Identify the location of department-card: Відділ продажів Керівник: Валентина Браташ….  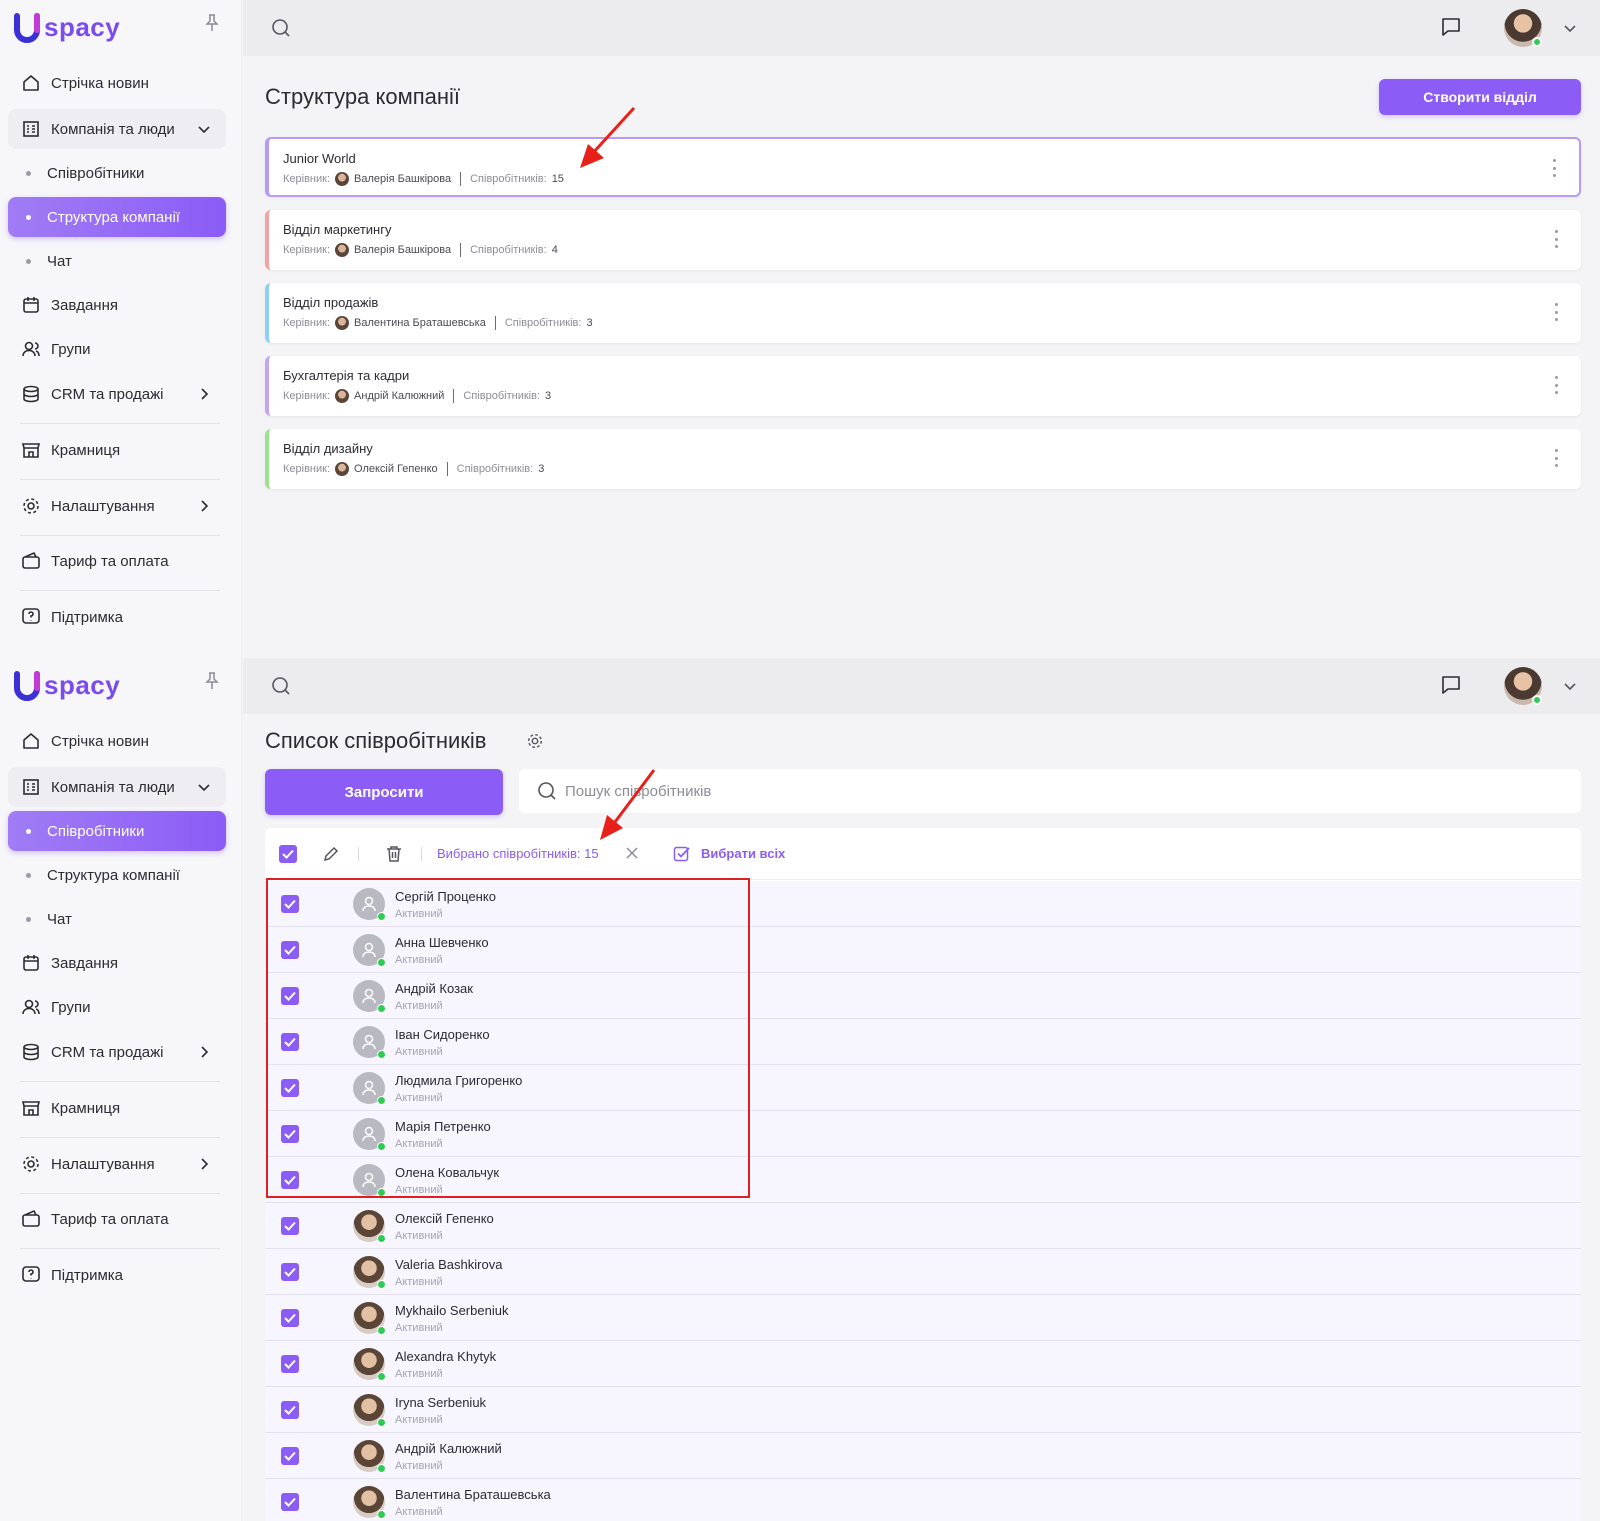
(923, 313).